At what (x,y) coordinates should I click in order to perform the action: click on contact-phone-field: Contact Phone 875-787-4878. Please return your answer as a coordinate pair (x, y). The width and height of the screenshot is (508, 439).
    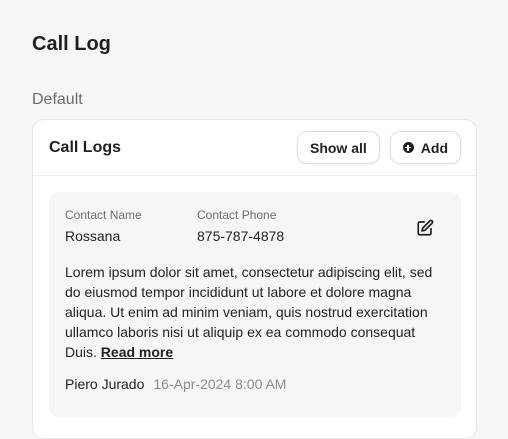
    Looking at the image, I should click on (240, 226).